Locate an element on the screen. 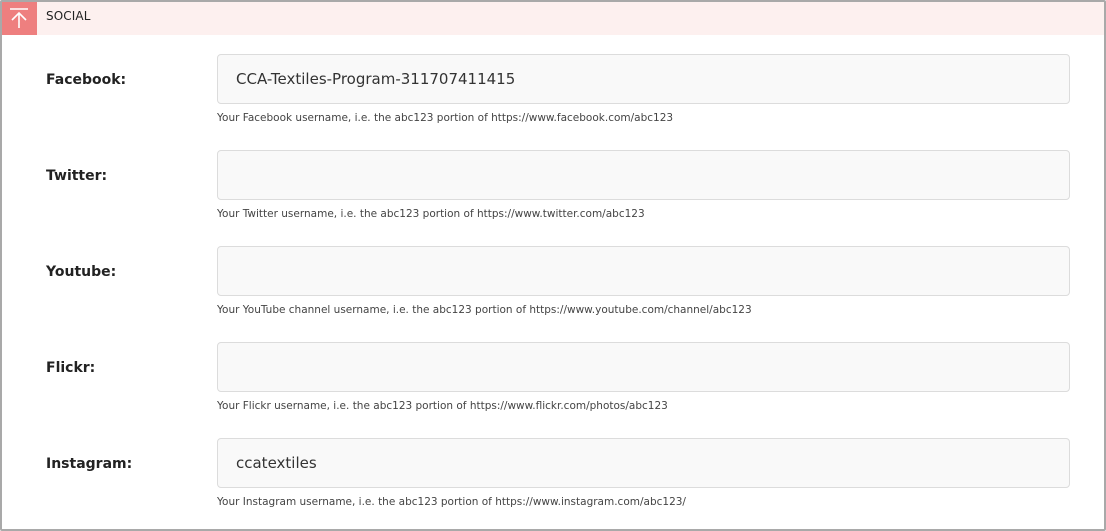 This screenshot has width=1106, height=531. youtube-input is located at coordinates (643, 271).